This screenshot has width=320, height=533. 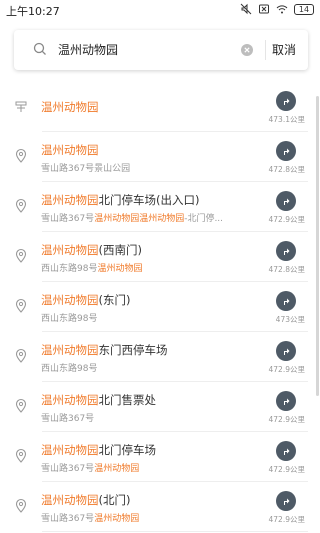 I want to click on result-title: 温州动物园北门停车场, so click(x=98, y=450).